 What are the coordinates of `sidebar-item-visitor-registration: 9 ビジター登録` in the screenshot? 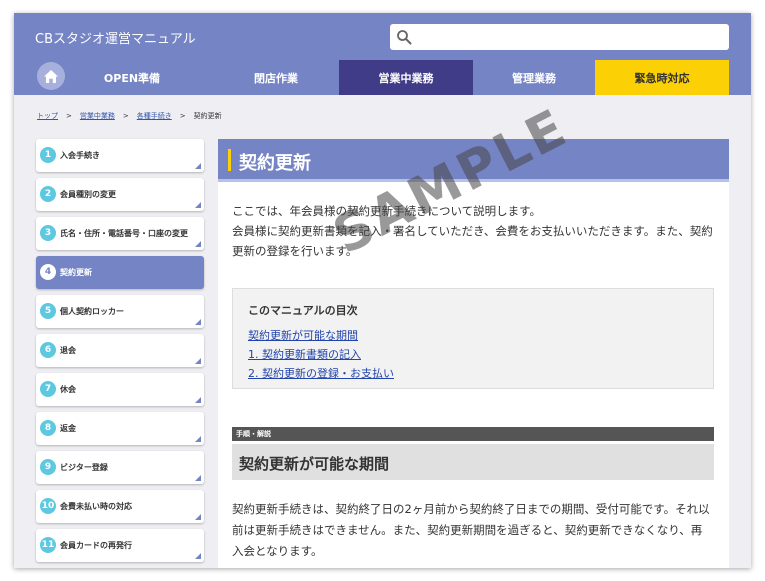 It's located at (120, 467).